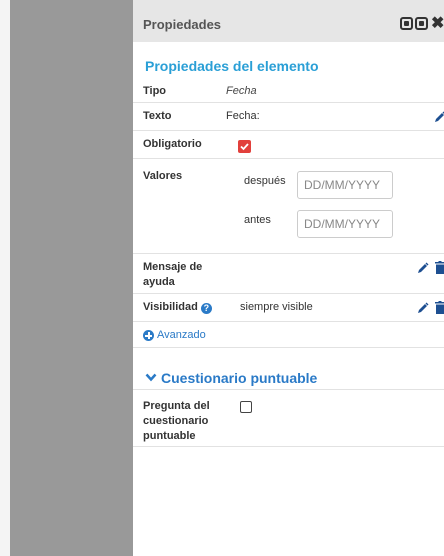 This screenshot has width=444, height=556. I want to click on chevron-down-icon, so click(151, 377).